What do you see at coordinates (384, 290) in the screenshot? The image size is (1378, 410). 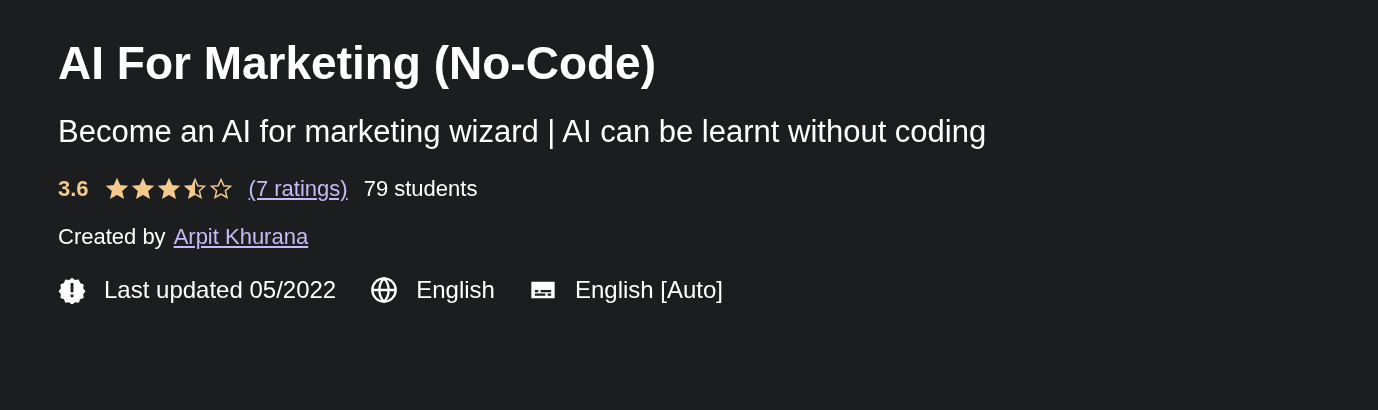 I see `globe-icon` at bounding box center [384, 290].